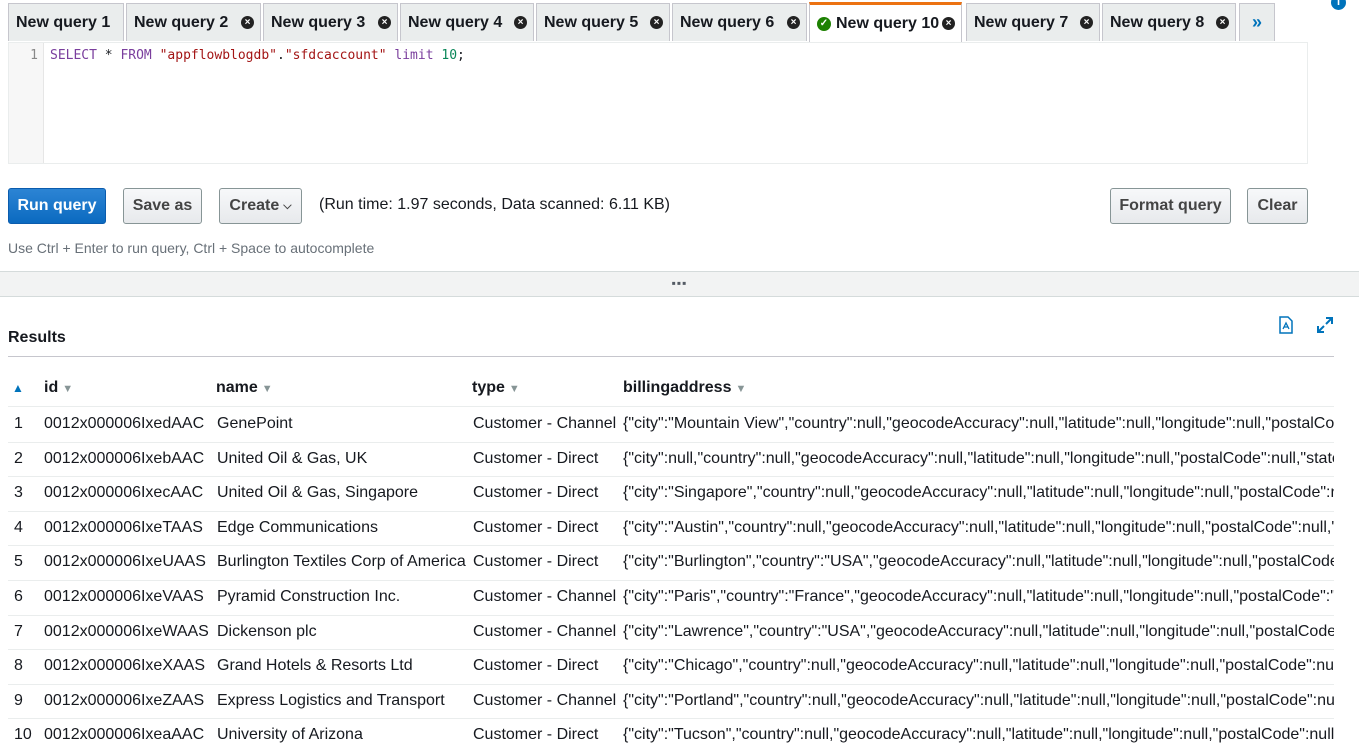 Image resolution: width=1359 pixels, height=753 pixels. I want to click on column-header-label: name, so click(237, 387).